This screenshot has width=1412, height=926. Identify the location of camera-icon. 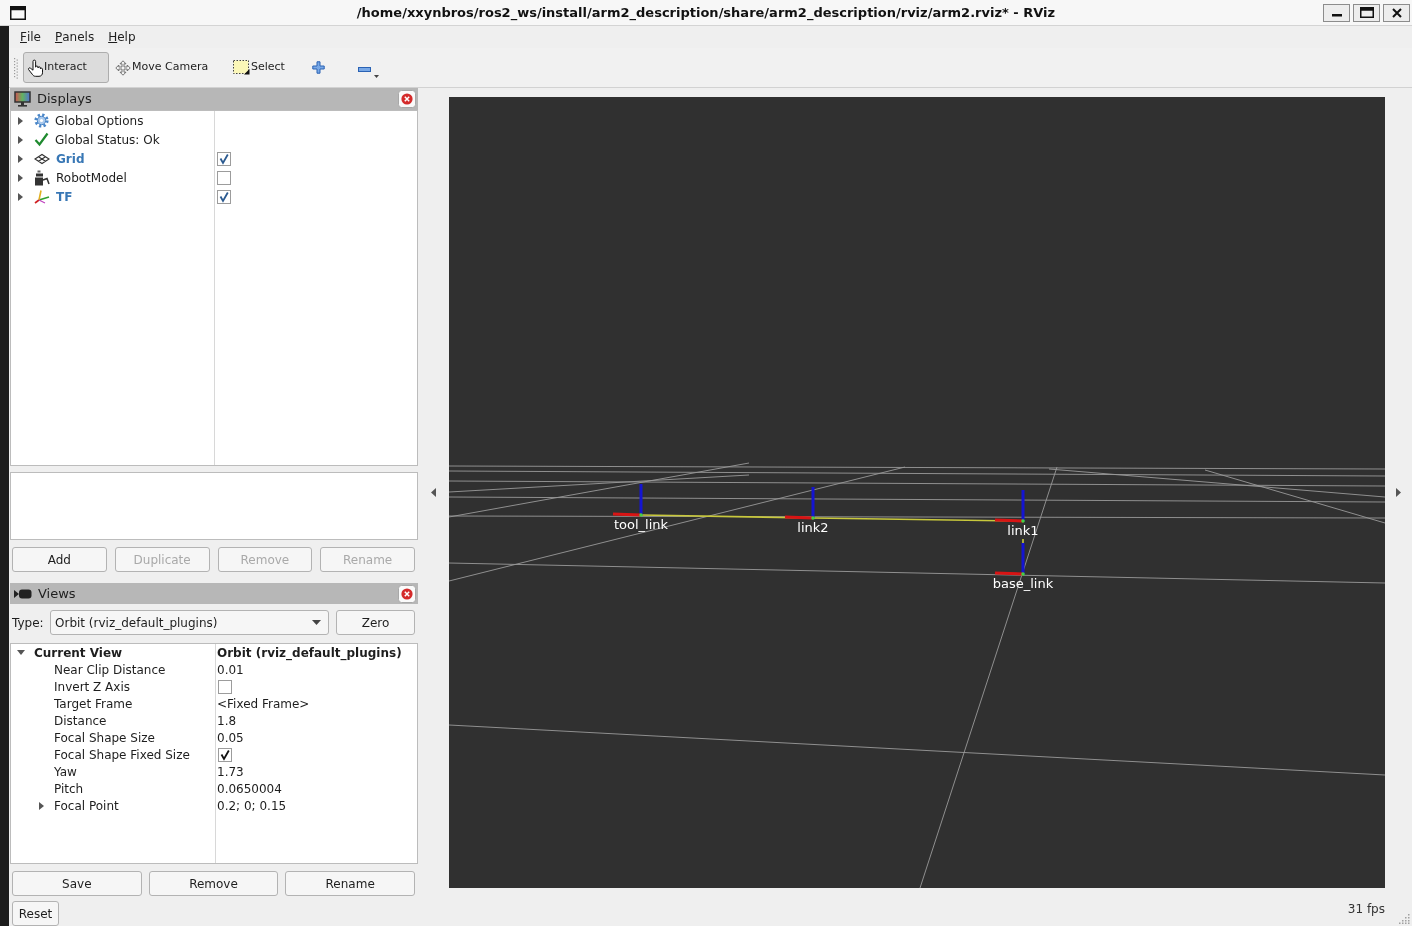
(23, 593).